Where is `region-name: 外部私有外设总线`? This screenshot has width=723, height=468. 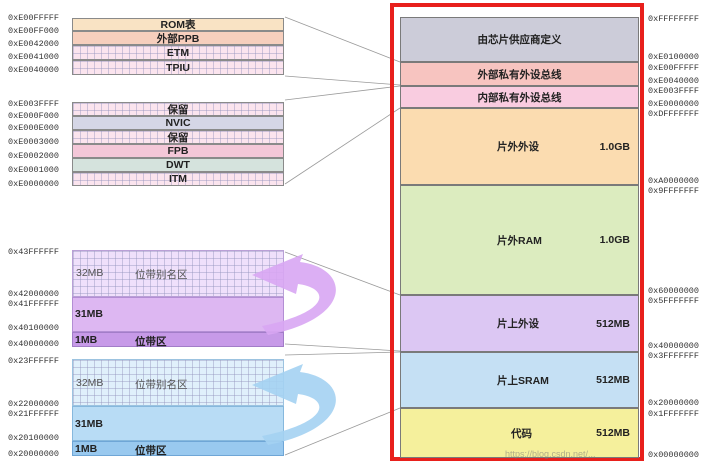 region-name: 外部私有外设总线 is located at coordinates (519, 74).